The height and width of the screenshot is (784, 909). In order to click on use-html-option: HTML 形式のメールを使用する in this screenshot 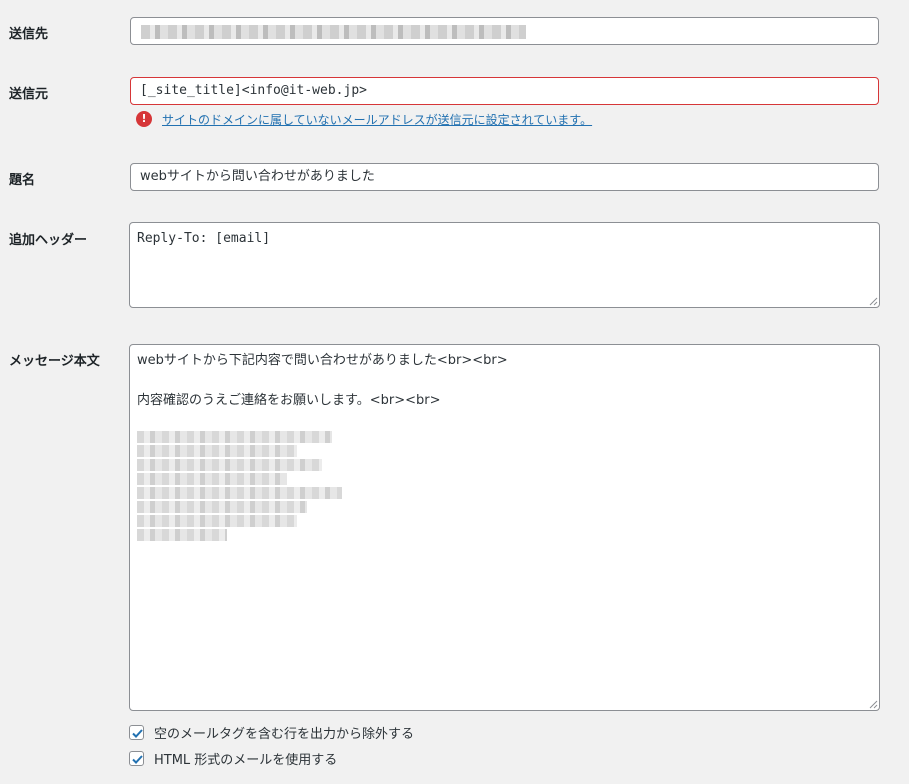, I will do `click(233, 758)`.